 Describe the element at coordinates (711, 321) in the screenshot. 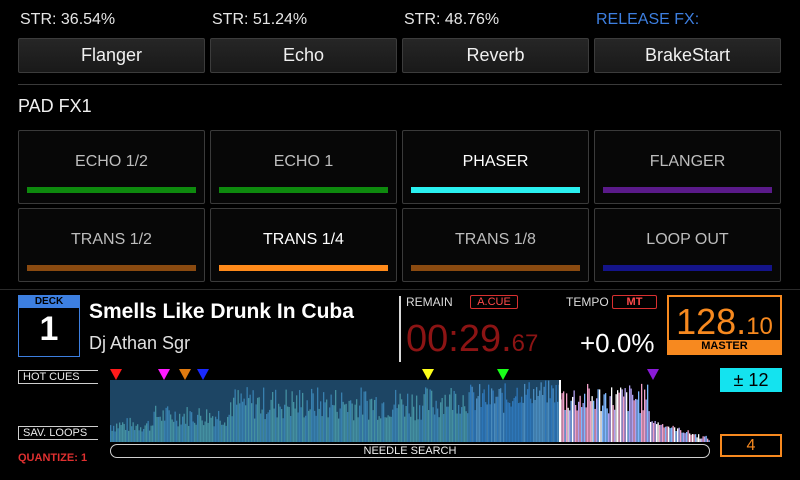

I see `bpm-integer: 128.` at that location.